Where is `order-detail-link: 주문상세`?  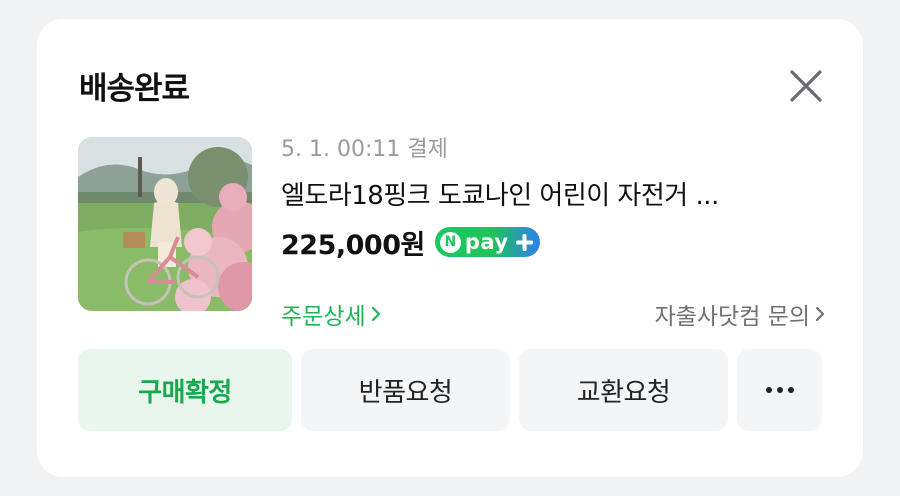 order-detail-link: 주문상세 is located at coordinates (331, 314).